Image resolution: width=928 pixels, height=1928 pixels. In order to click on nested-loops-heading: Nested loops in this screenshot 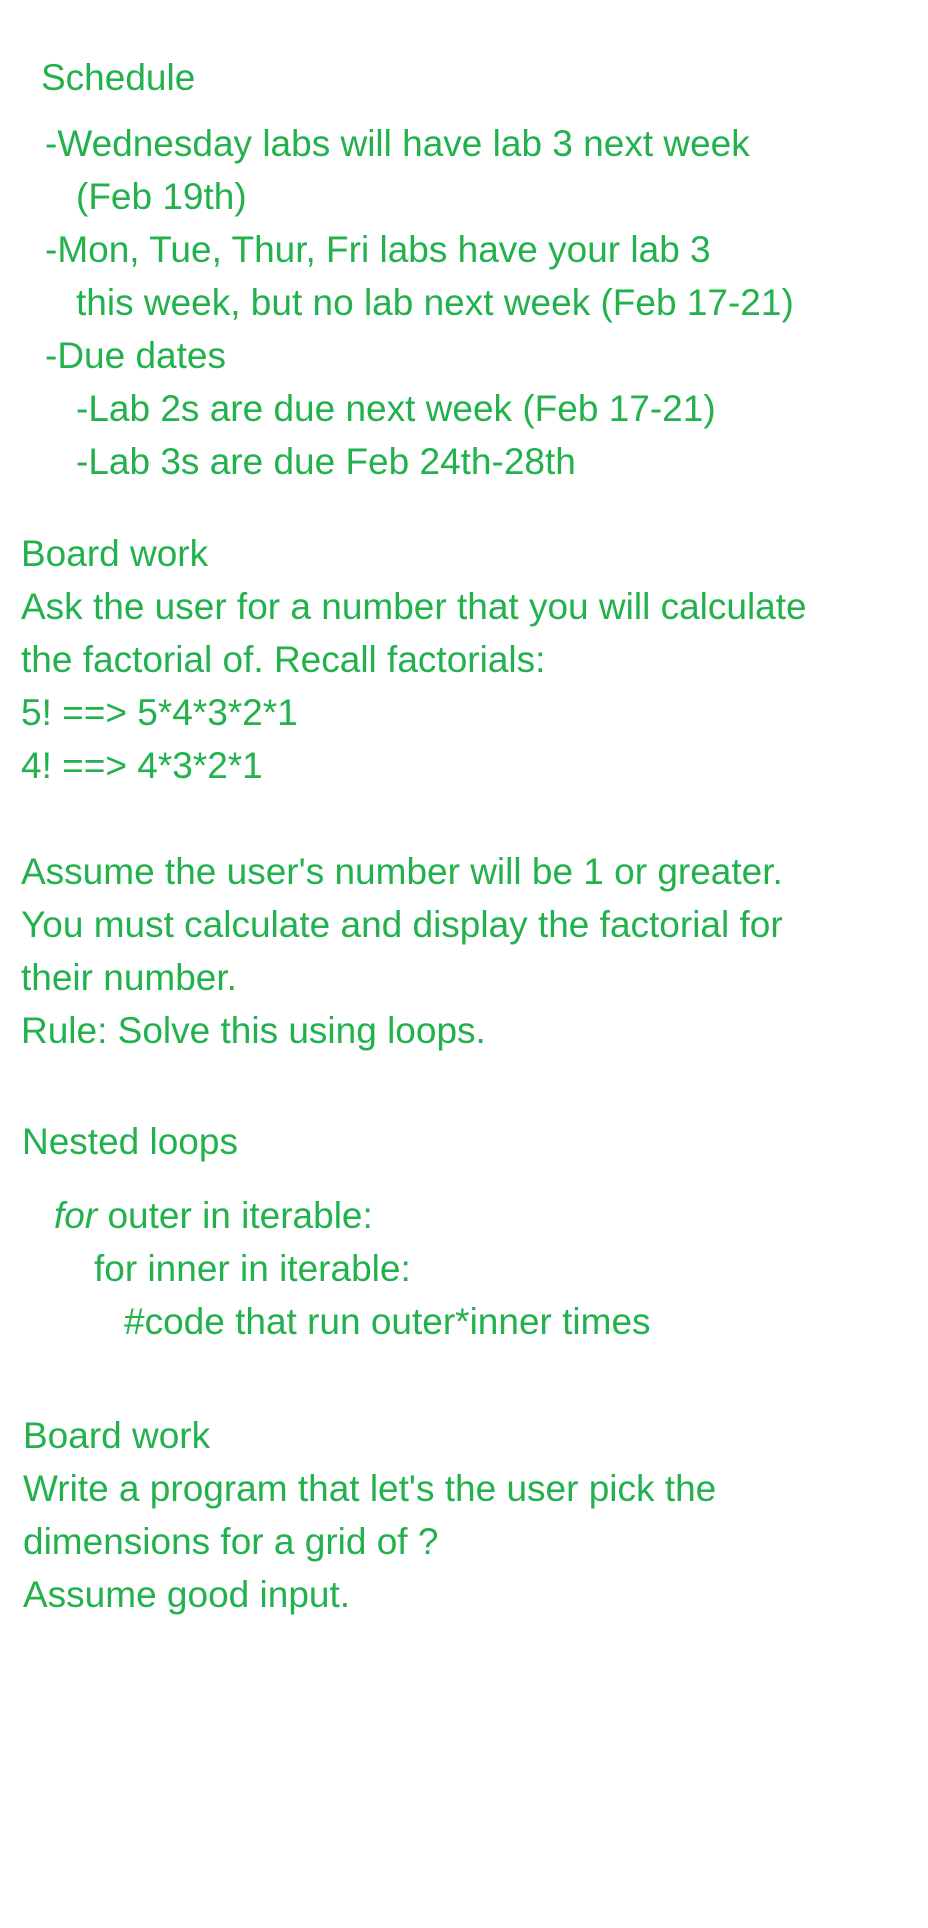, I will do `click(130, 1141)`.